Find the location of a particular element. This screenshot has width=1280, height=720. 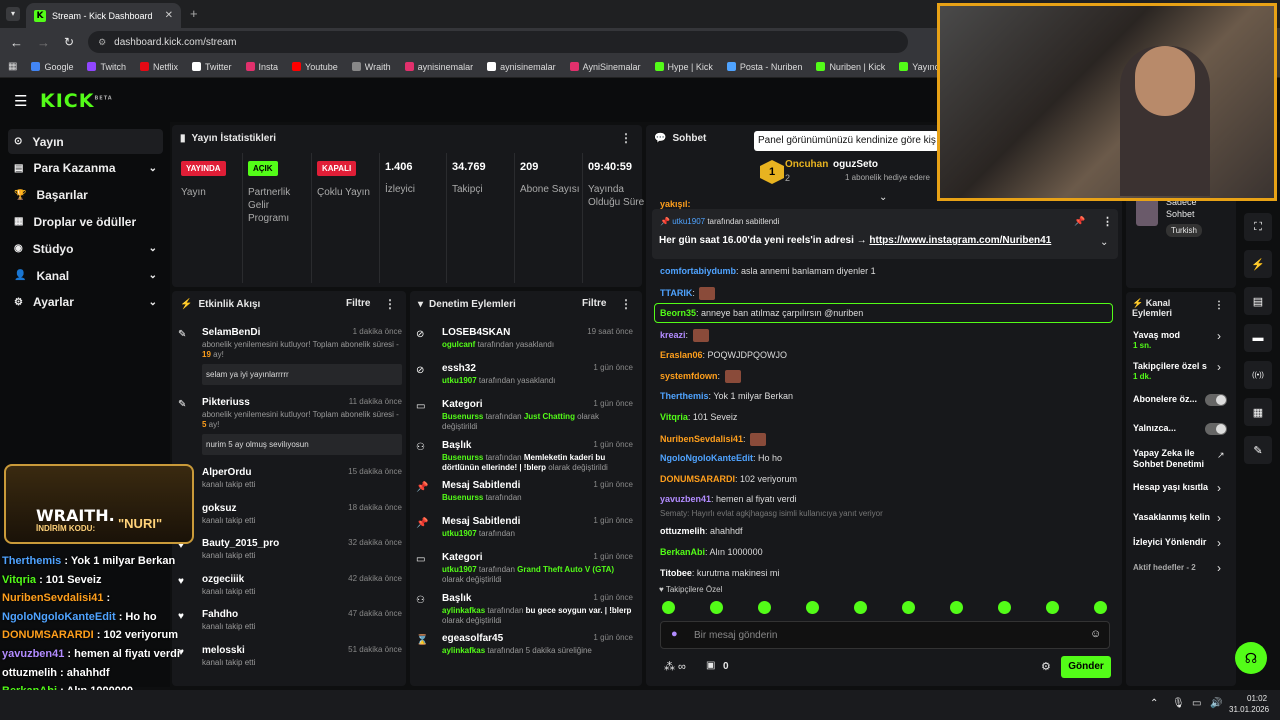

bookmark-item: Netflix is located at coordinates (159, 67).